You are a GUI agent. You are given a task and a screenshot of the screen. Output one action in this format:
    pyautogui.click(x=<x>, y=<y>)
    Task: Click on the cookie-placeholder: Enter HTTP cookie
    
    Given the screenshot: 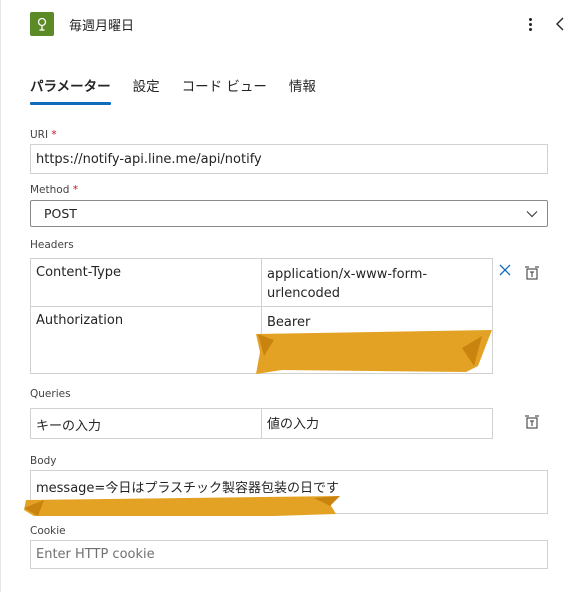 What is the action you would take?
    pyautogui.click(x=95, y=554)
    